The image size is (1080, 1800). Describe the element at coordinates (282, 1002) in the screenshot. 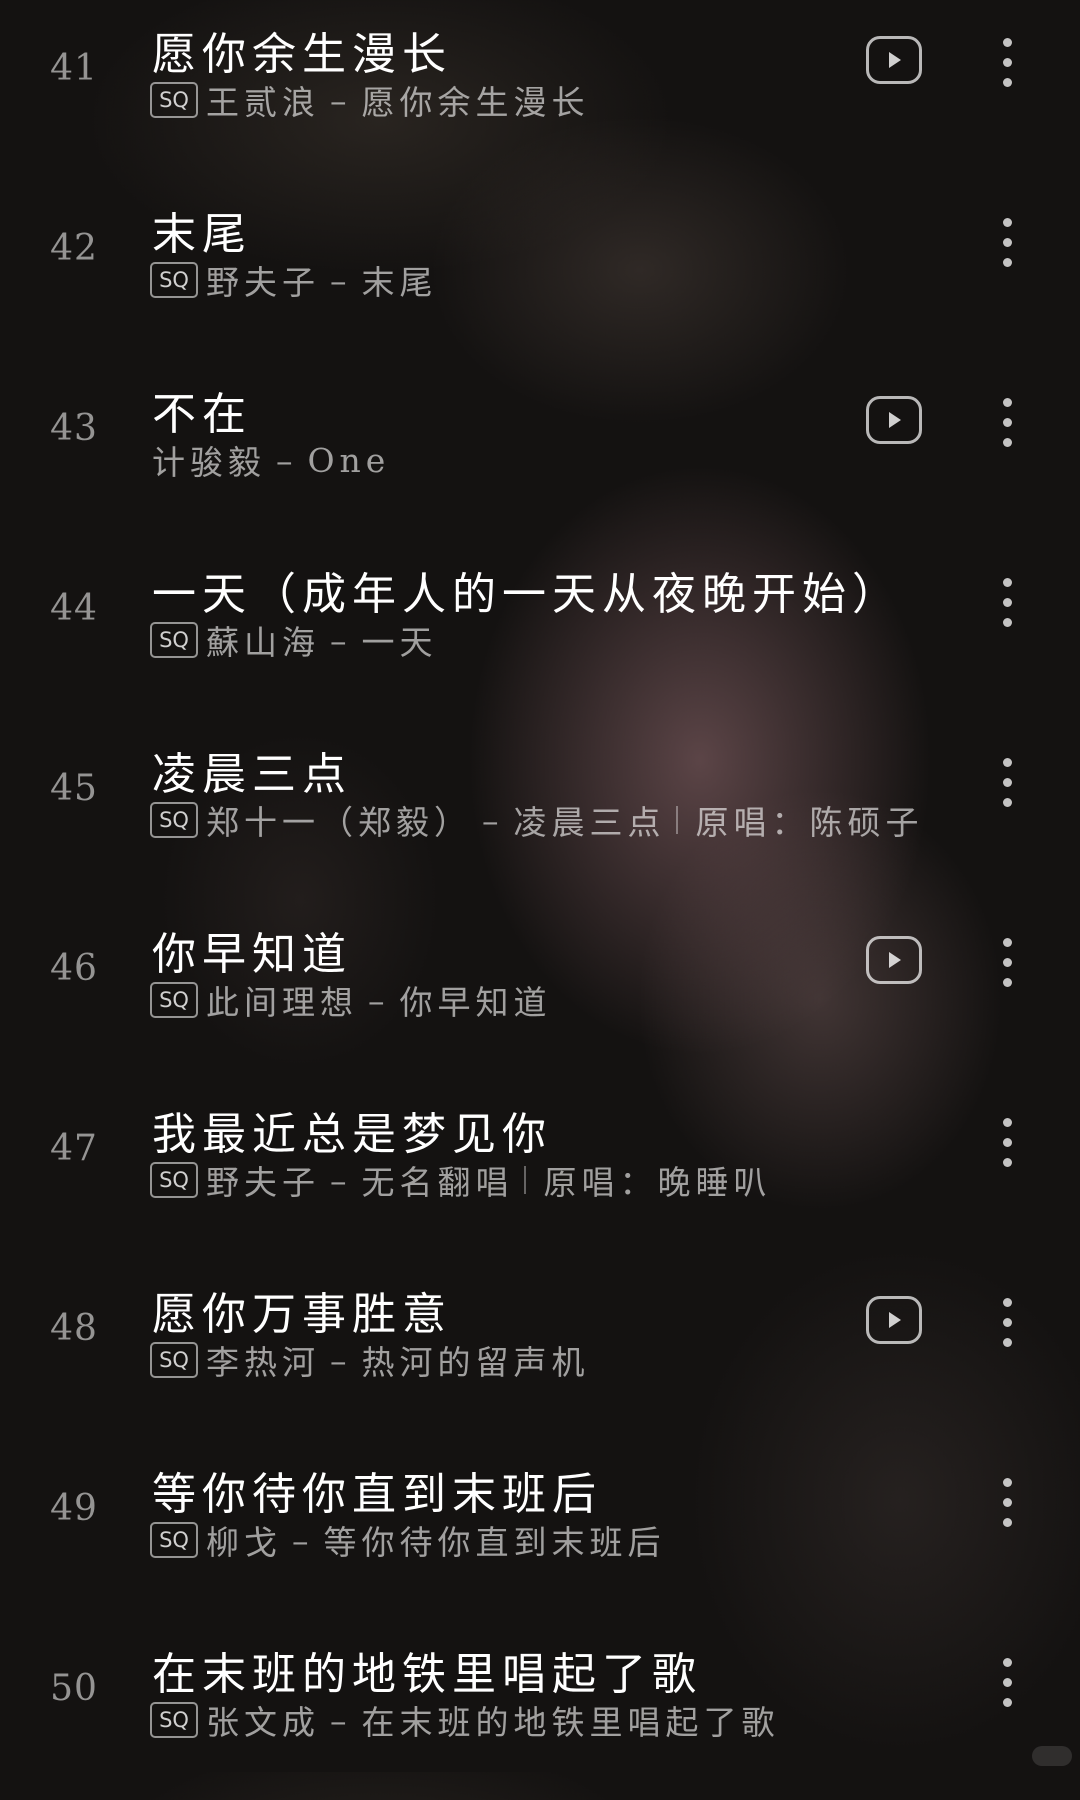

I see `song-artist: 此间理想` at that location.